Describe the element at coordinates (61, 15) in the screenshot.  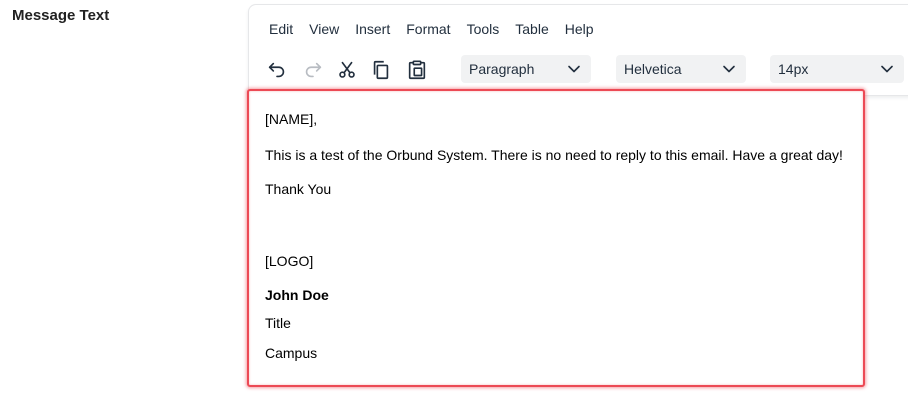
I see `message-text-label: Message Text` at that location.